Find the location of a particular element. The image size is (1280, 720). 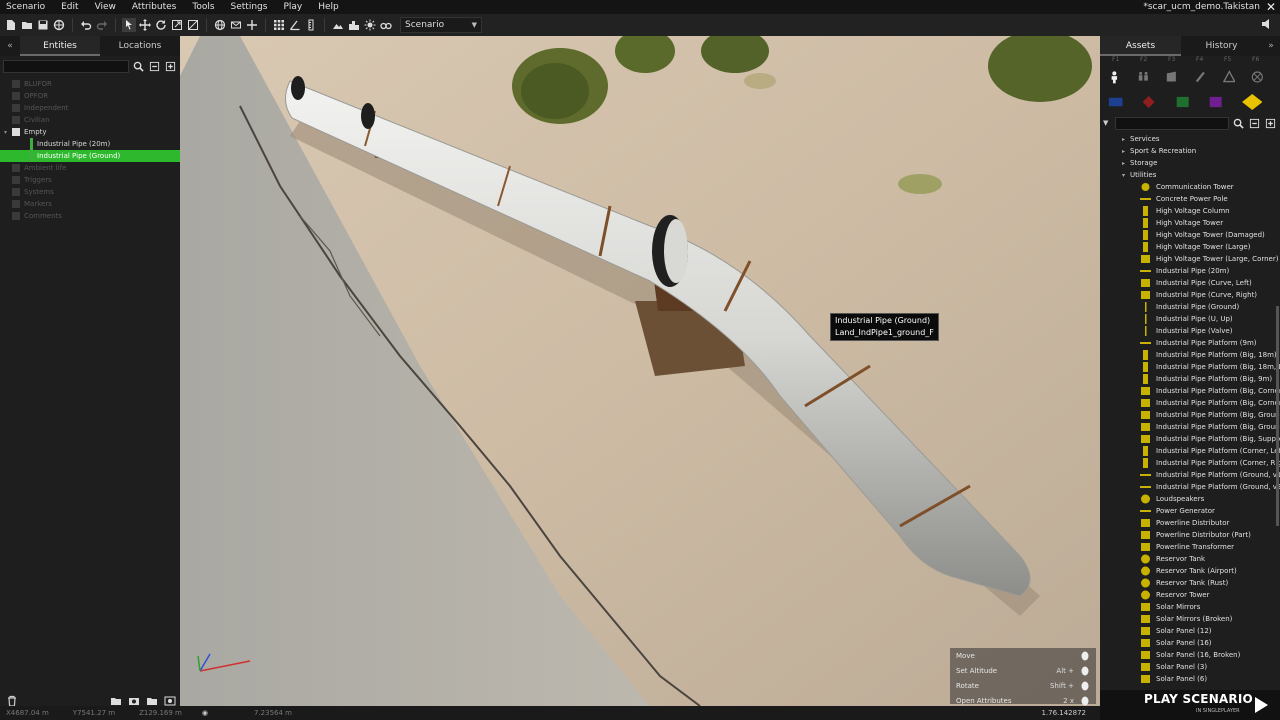

asset-item: Industrial Pipe Platform (Corner, Rig is located at coordinates (1190, 463).